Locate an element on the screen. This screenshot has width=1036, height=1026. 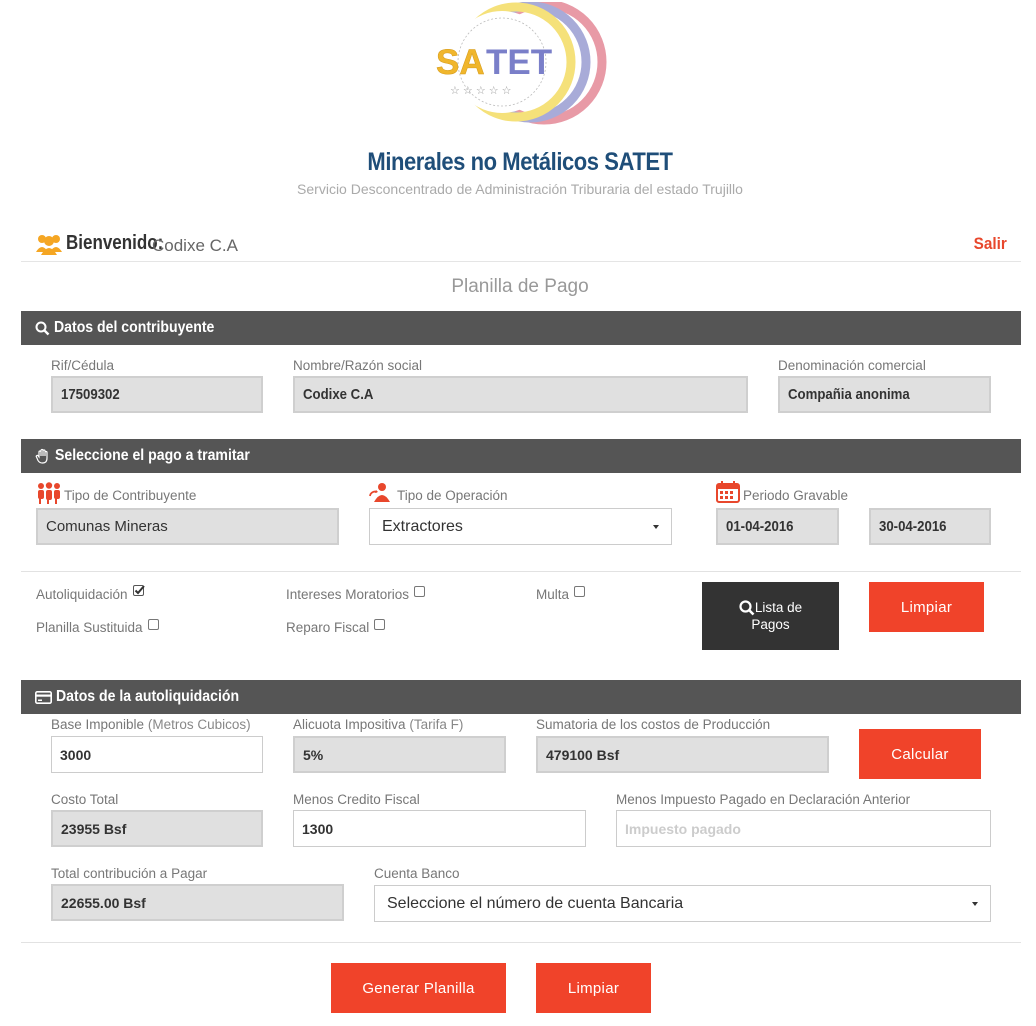
cuenta-banco-select: Seleccione el número de cuenta Bancaria is located at coordinates (682, 903).